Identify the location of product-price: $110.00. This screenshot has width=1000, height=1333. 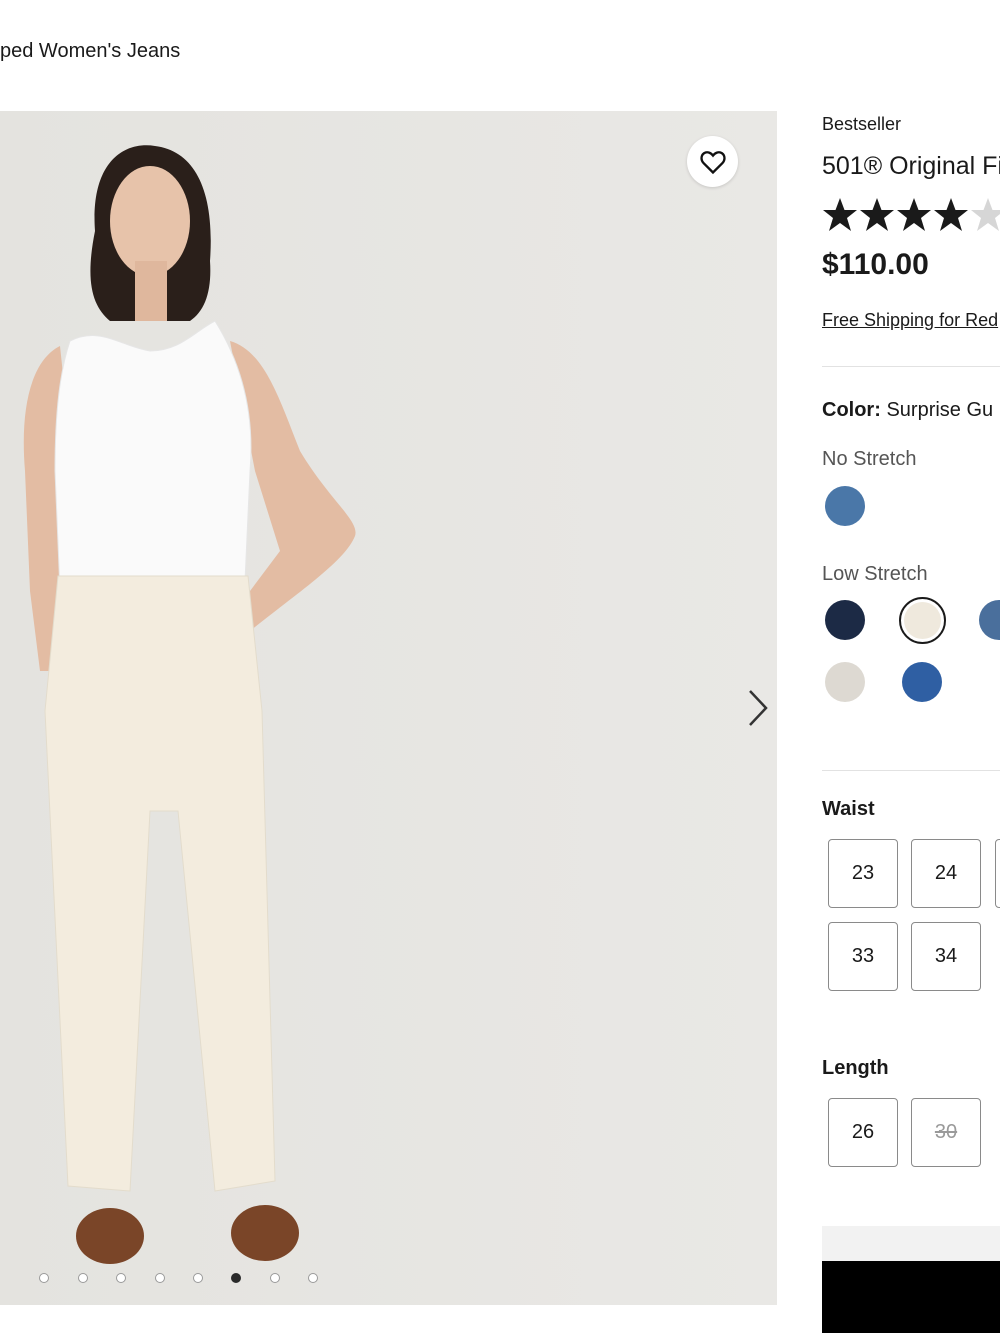
(875, 264).